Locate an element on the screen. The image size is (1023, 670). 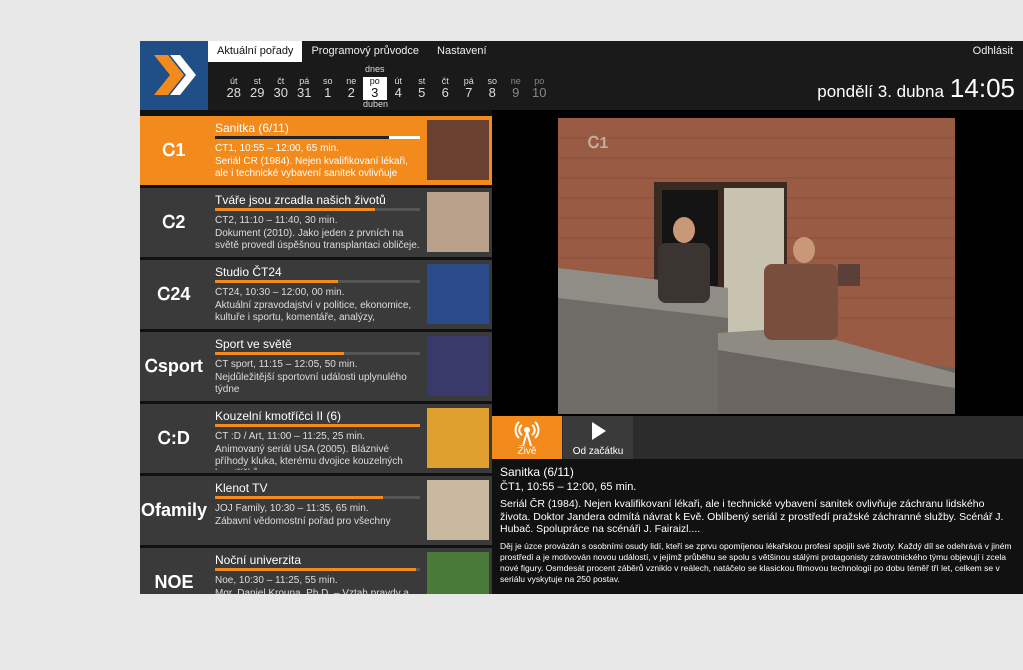
month-label: duben is located at coordinates (376, 104).